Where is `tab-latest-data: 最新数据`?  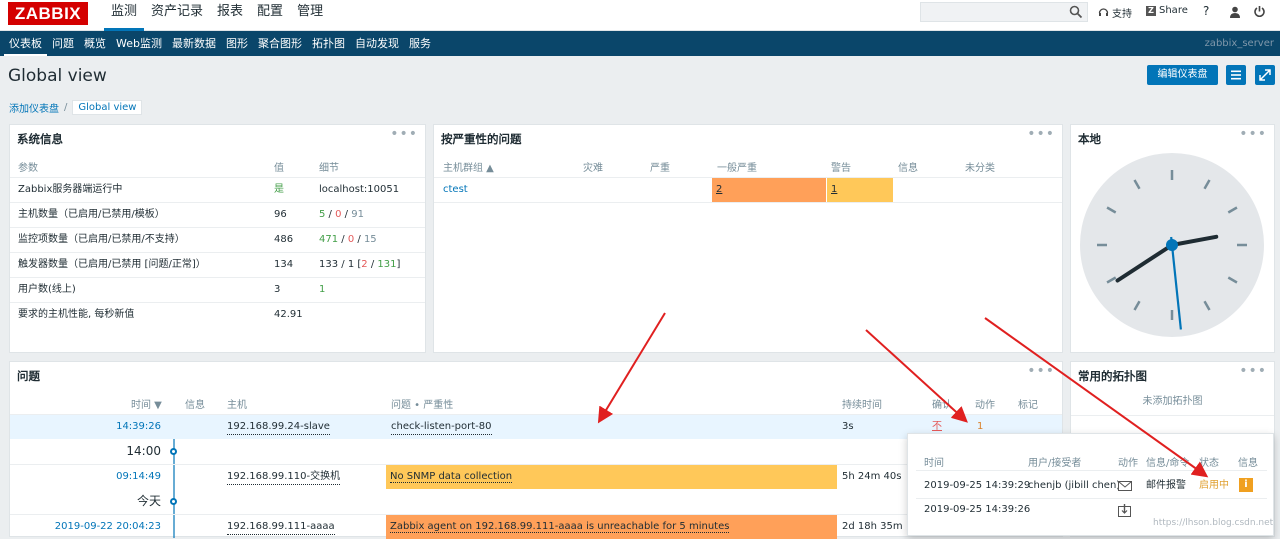 tab-latest-data: 最新数据 is located at coordinates (194, 43).